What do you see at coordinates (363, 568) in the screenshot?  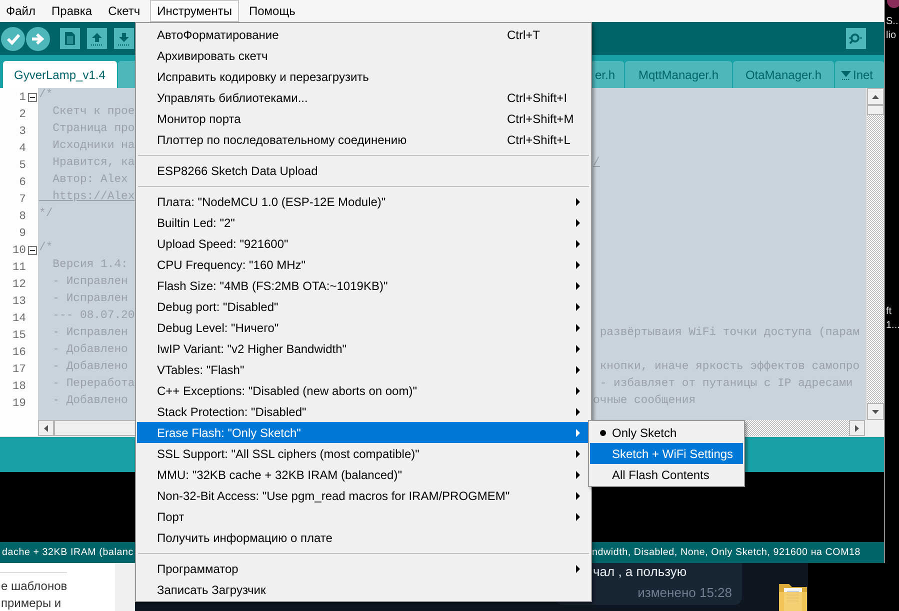 I see `menu-item: Программатор` at bounding box center [363, 568].